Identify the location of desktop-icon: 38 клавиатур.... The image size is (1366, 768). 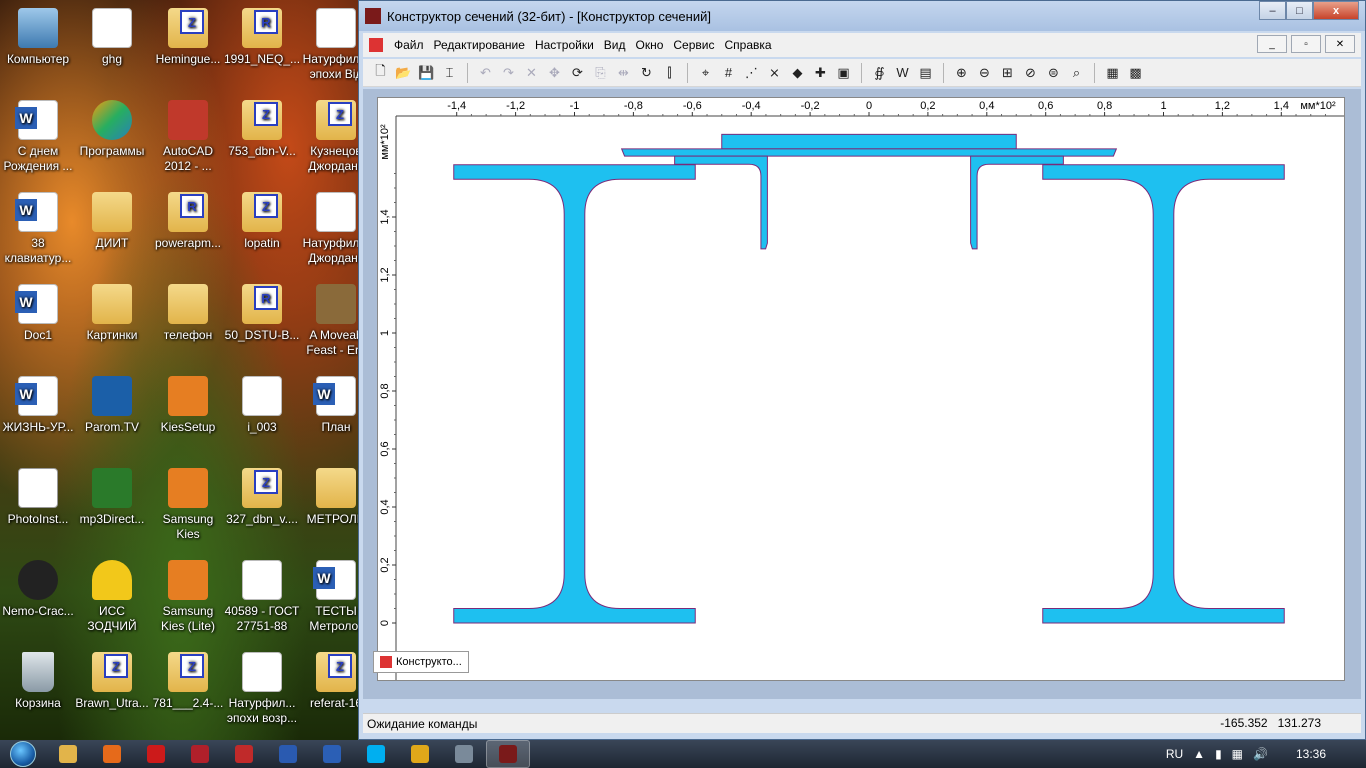
(38, 229).